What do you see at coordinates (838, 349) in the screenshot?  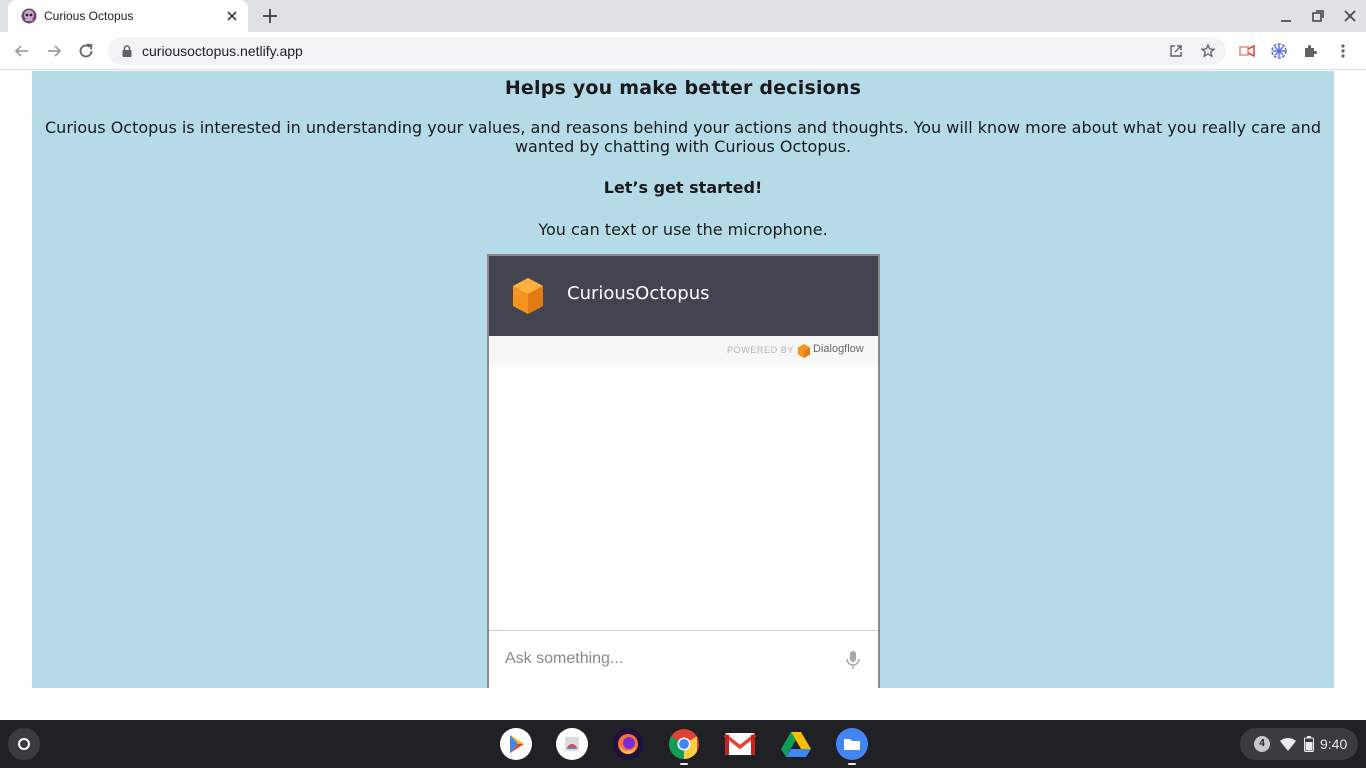 I see `dialogflow-name: Dialogflow` at bounding box center [838, 349].